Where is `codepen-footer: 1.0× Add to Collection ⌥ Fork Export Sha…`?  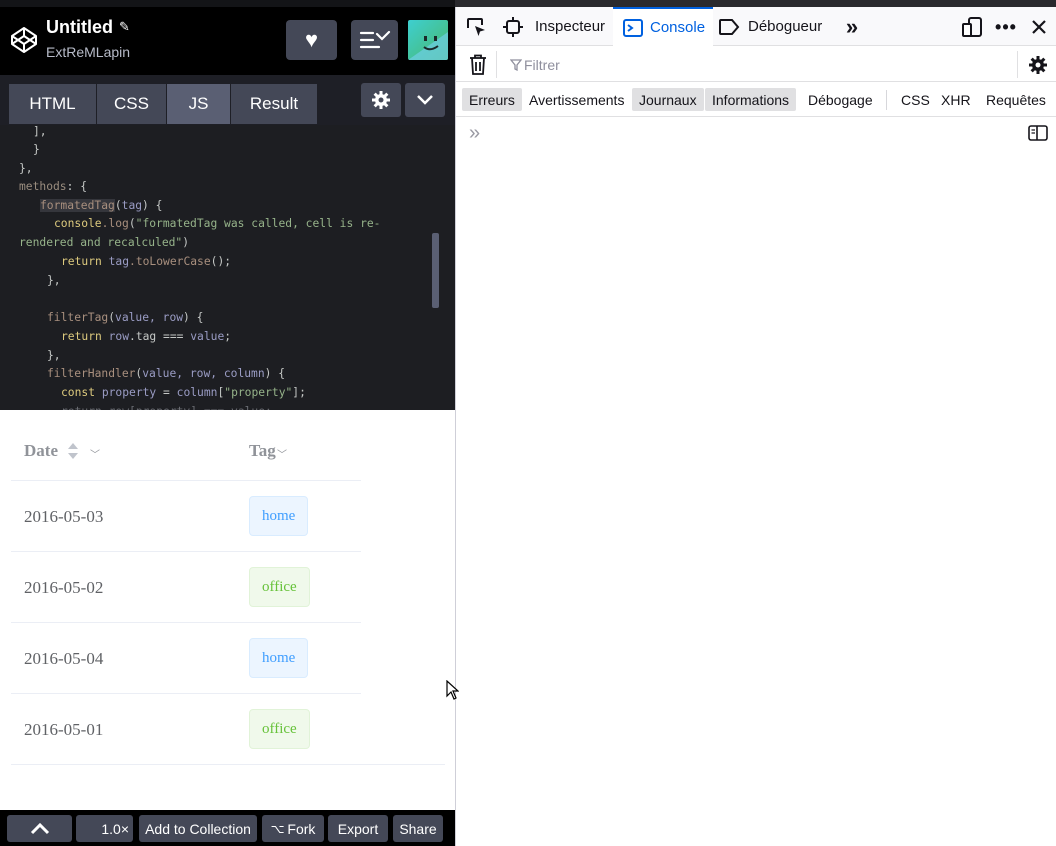 codepen-footer: 1.0× Add to Collection ⌥ Fork Export Sha… is located at coordinates (227, 828).